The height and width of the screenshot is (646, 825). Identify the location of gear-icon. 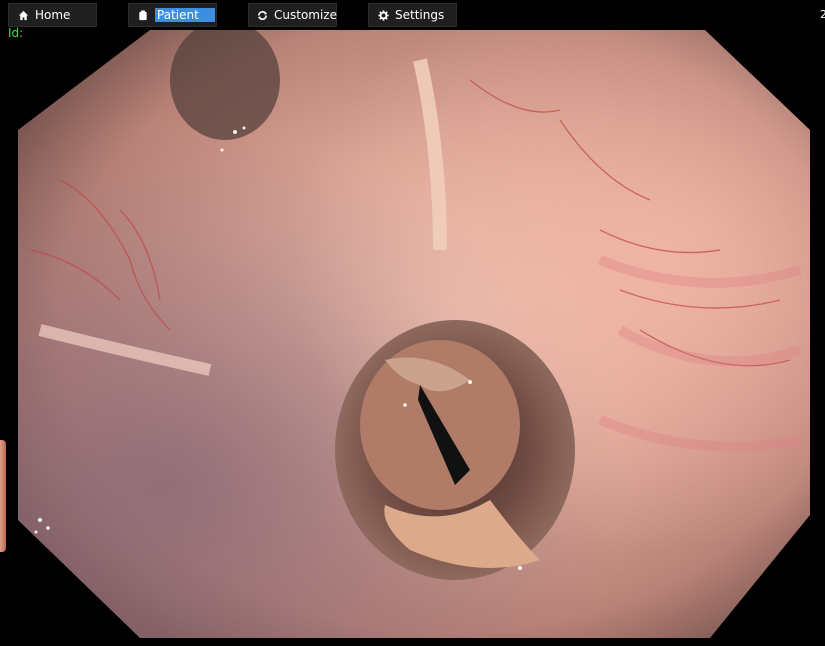
(383, 15).